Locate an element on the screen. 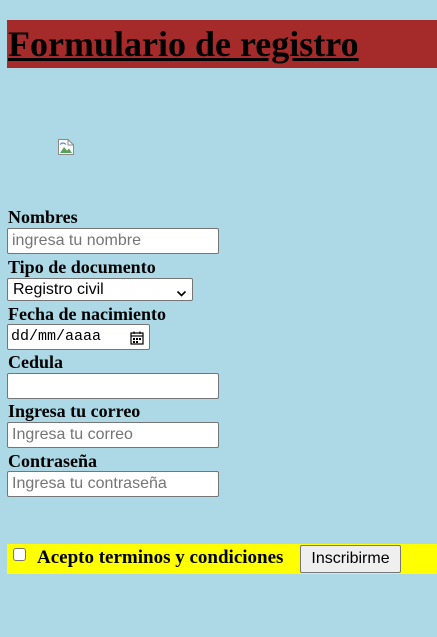  contrasena-label: Contraseña is located at coordinates (52, 461).